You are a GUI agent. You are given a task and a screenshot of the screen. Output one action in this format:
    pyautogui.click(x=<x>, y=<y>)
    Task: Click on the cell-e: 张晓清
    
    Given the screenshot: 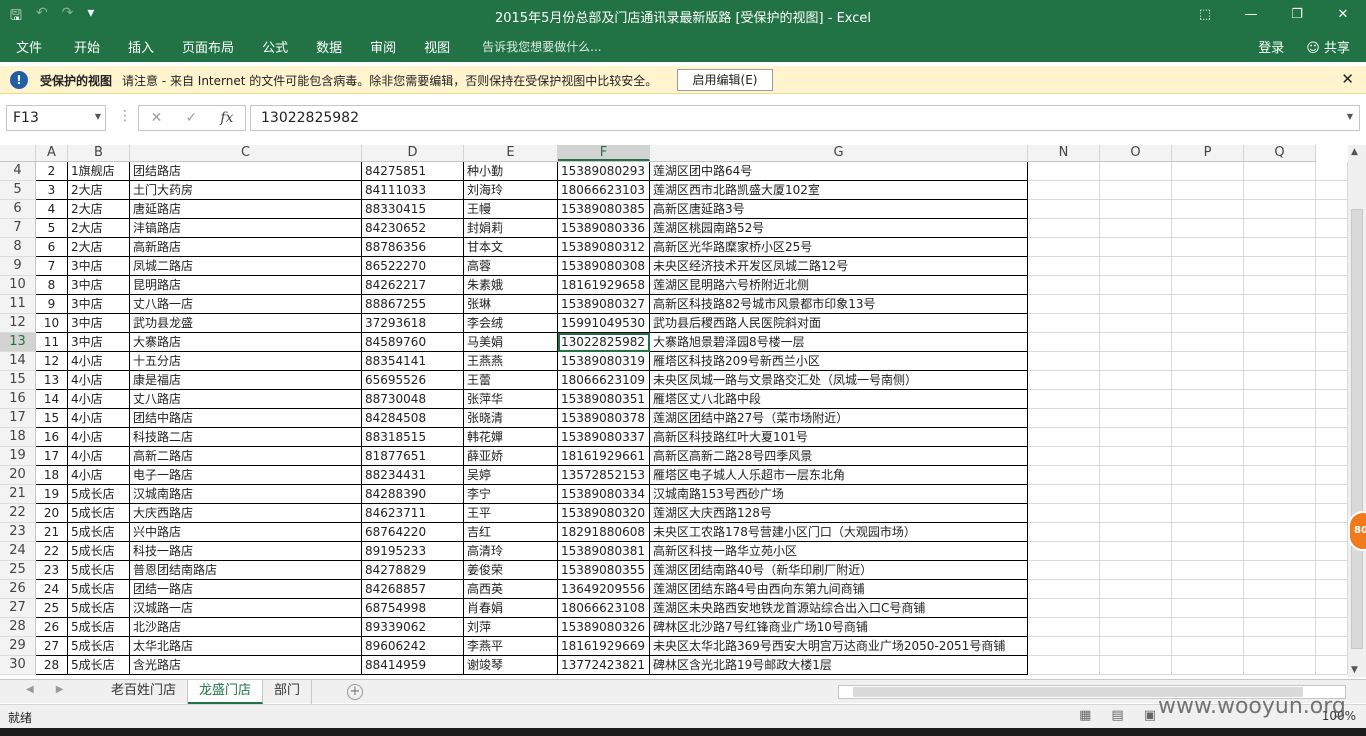 What is the action you would take?
    pyautogui.click(x=511, y=418)
    